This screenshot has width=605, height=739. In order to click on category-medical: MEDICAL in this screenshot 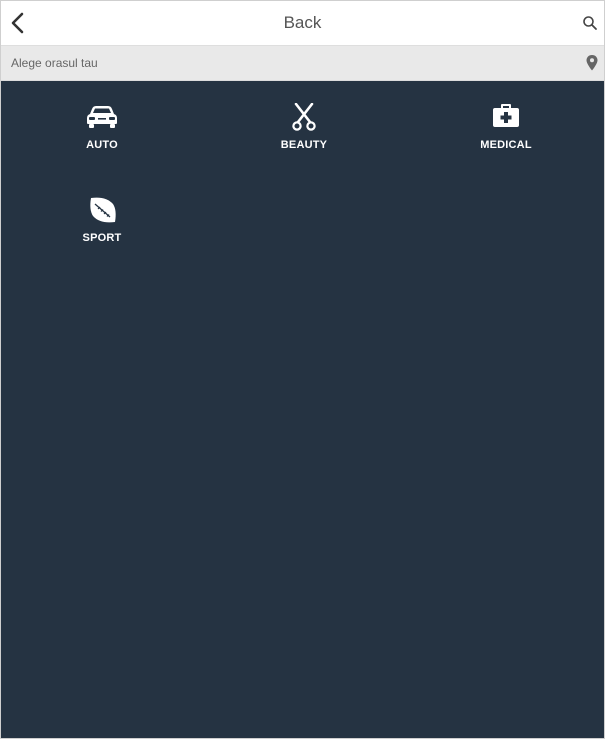, I will do `click(506, 133)`.